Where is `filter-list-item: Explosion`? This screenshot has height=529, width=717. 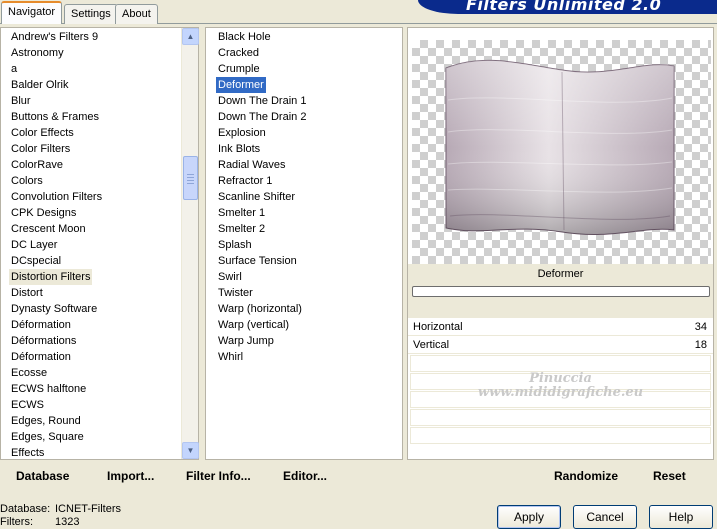
filter-list-item: Explosion is located at coordinates (296, 133).